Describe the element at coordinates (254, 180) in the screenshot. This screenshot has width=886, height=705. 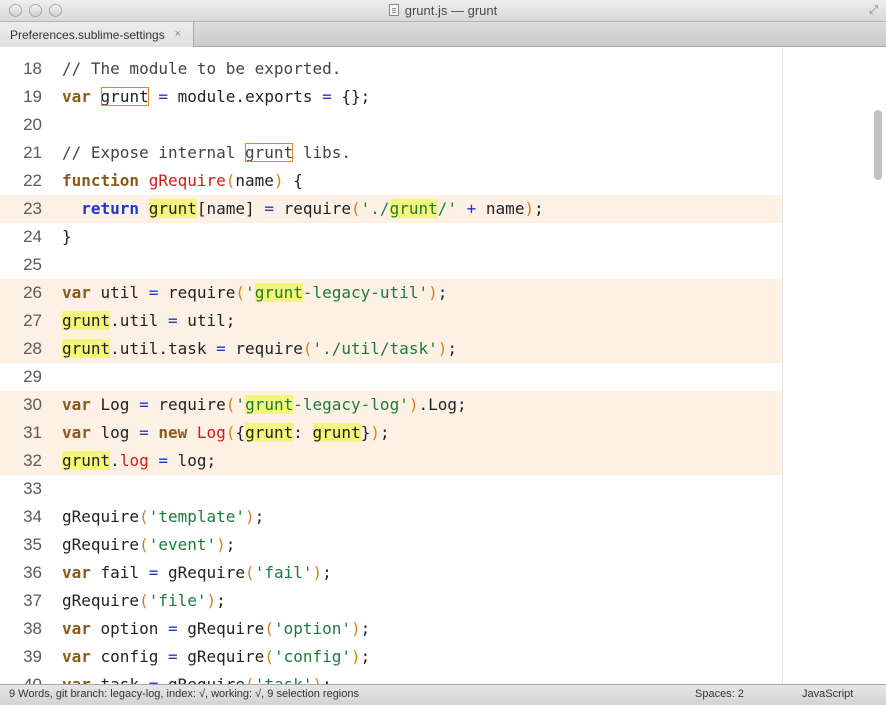
I see `code-token: name` at that location.